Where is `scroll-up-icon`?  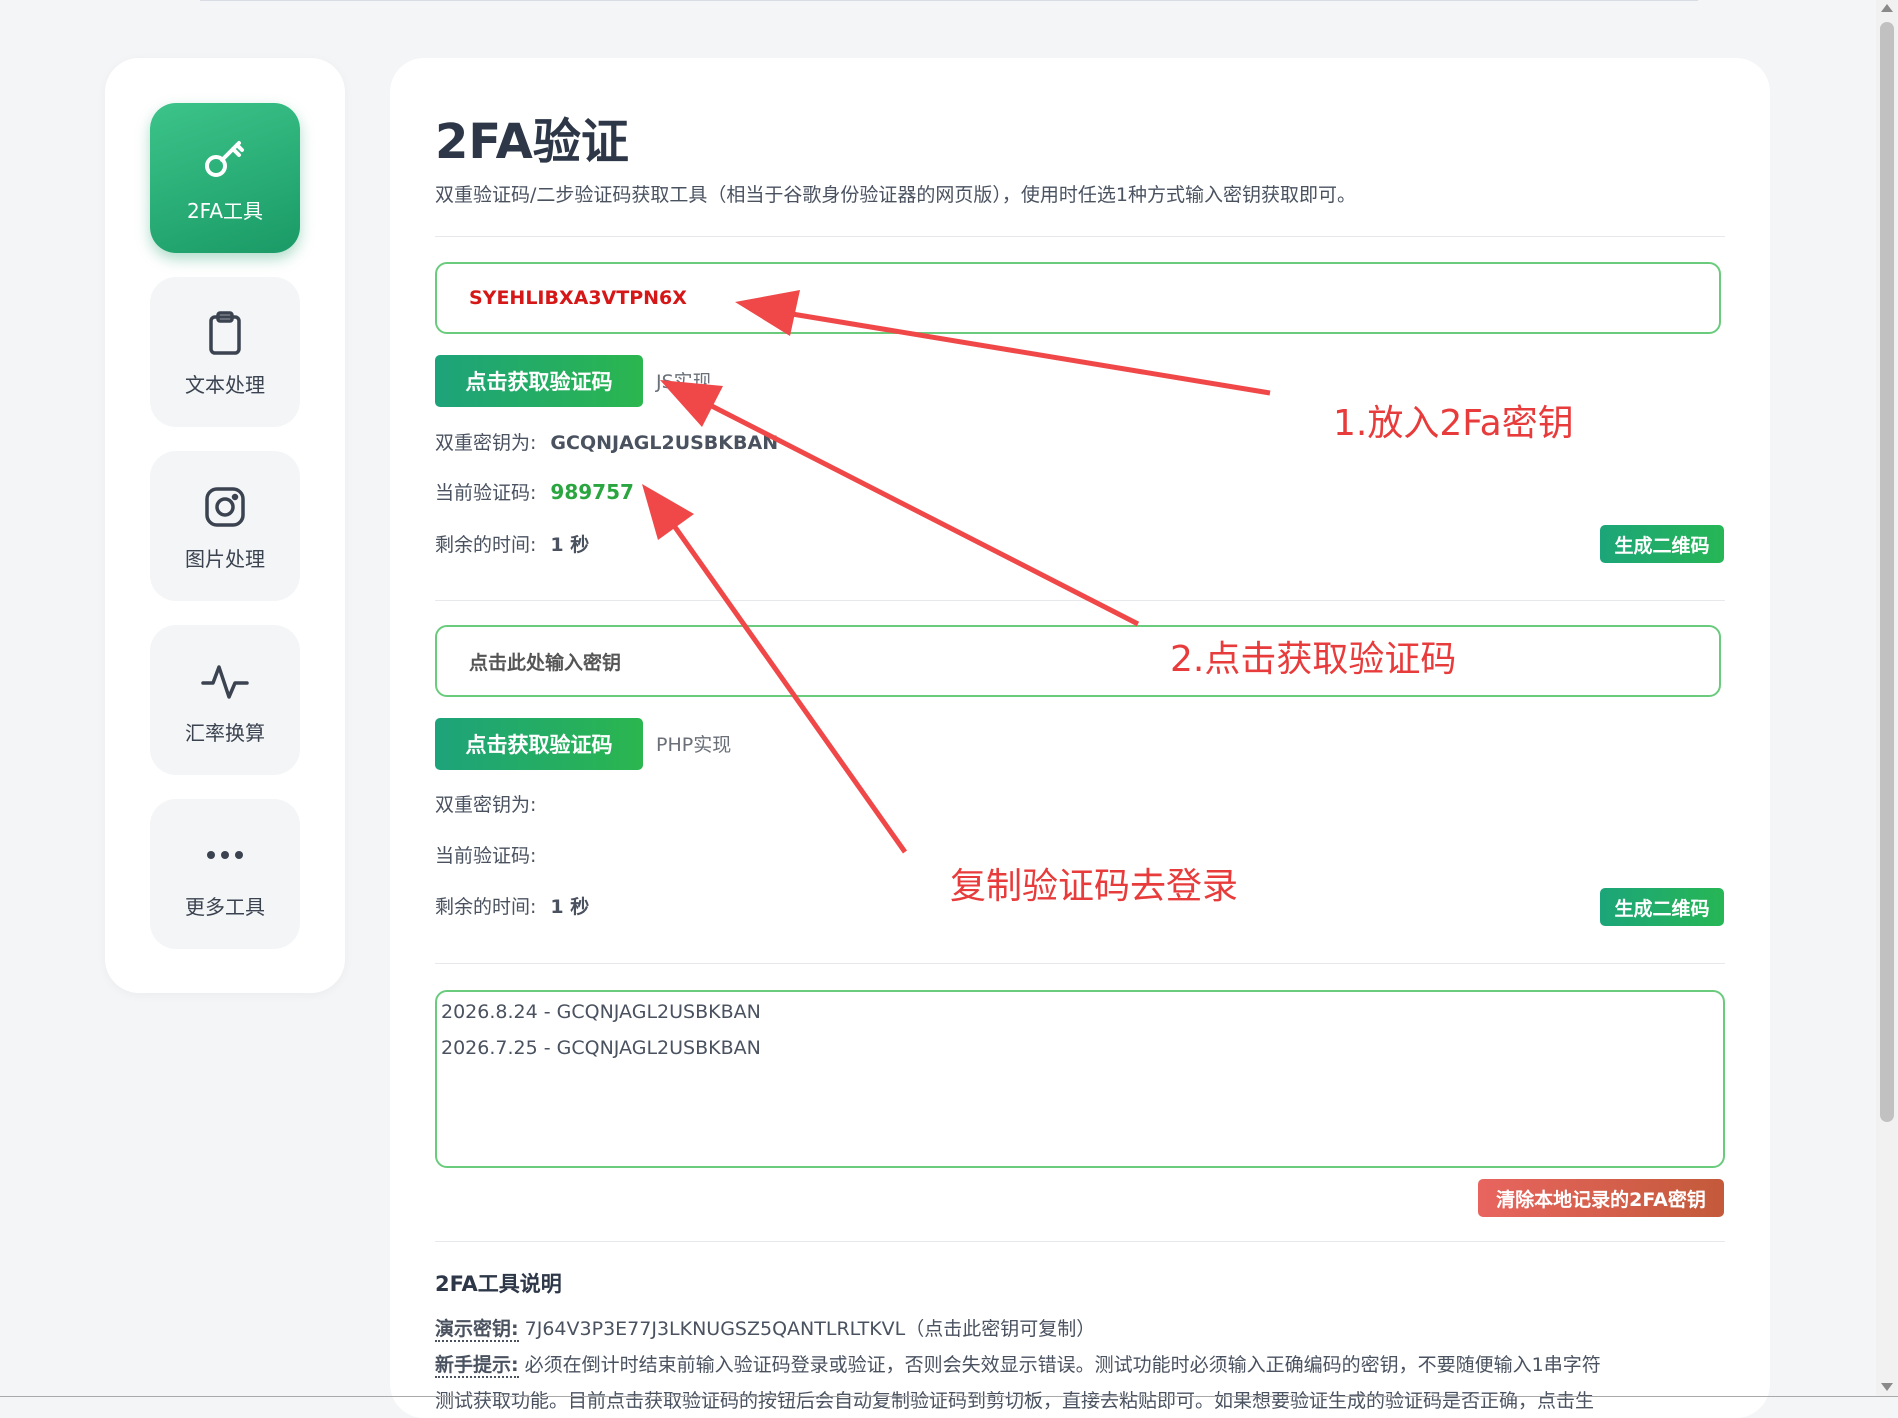 scroll-up-icon is located at coordinates (1887, 8).